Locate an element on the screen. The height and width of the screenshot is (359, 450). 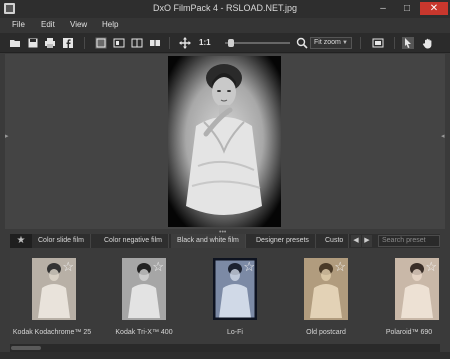
maximize-button: □ is located at coordinates (407, 8).